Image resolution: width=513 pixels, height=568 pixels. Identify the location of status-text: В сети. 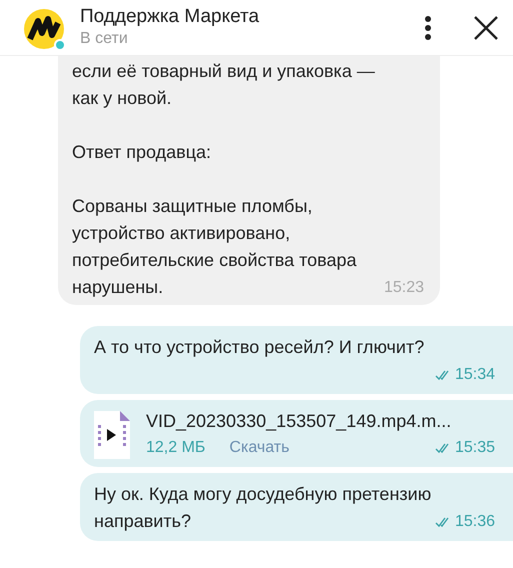
(104, 38).